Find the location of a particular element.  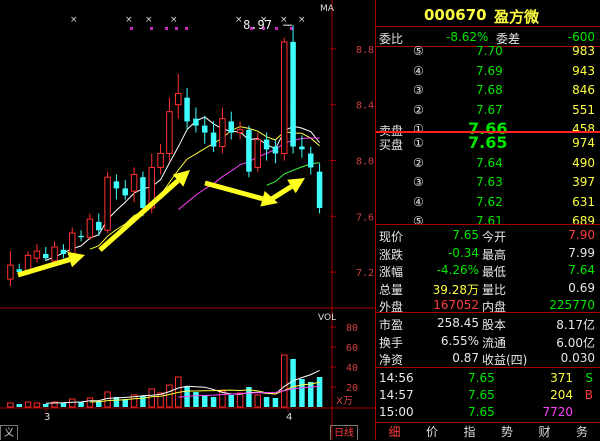

level-volume: 551 is located at coordinates (583, 110).